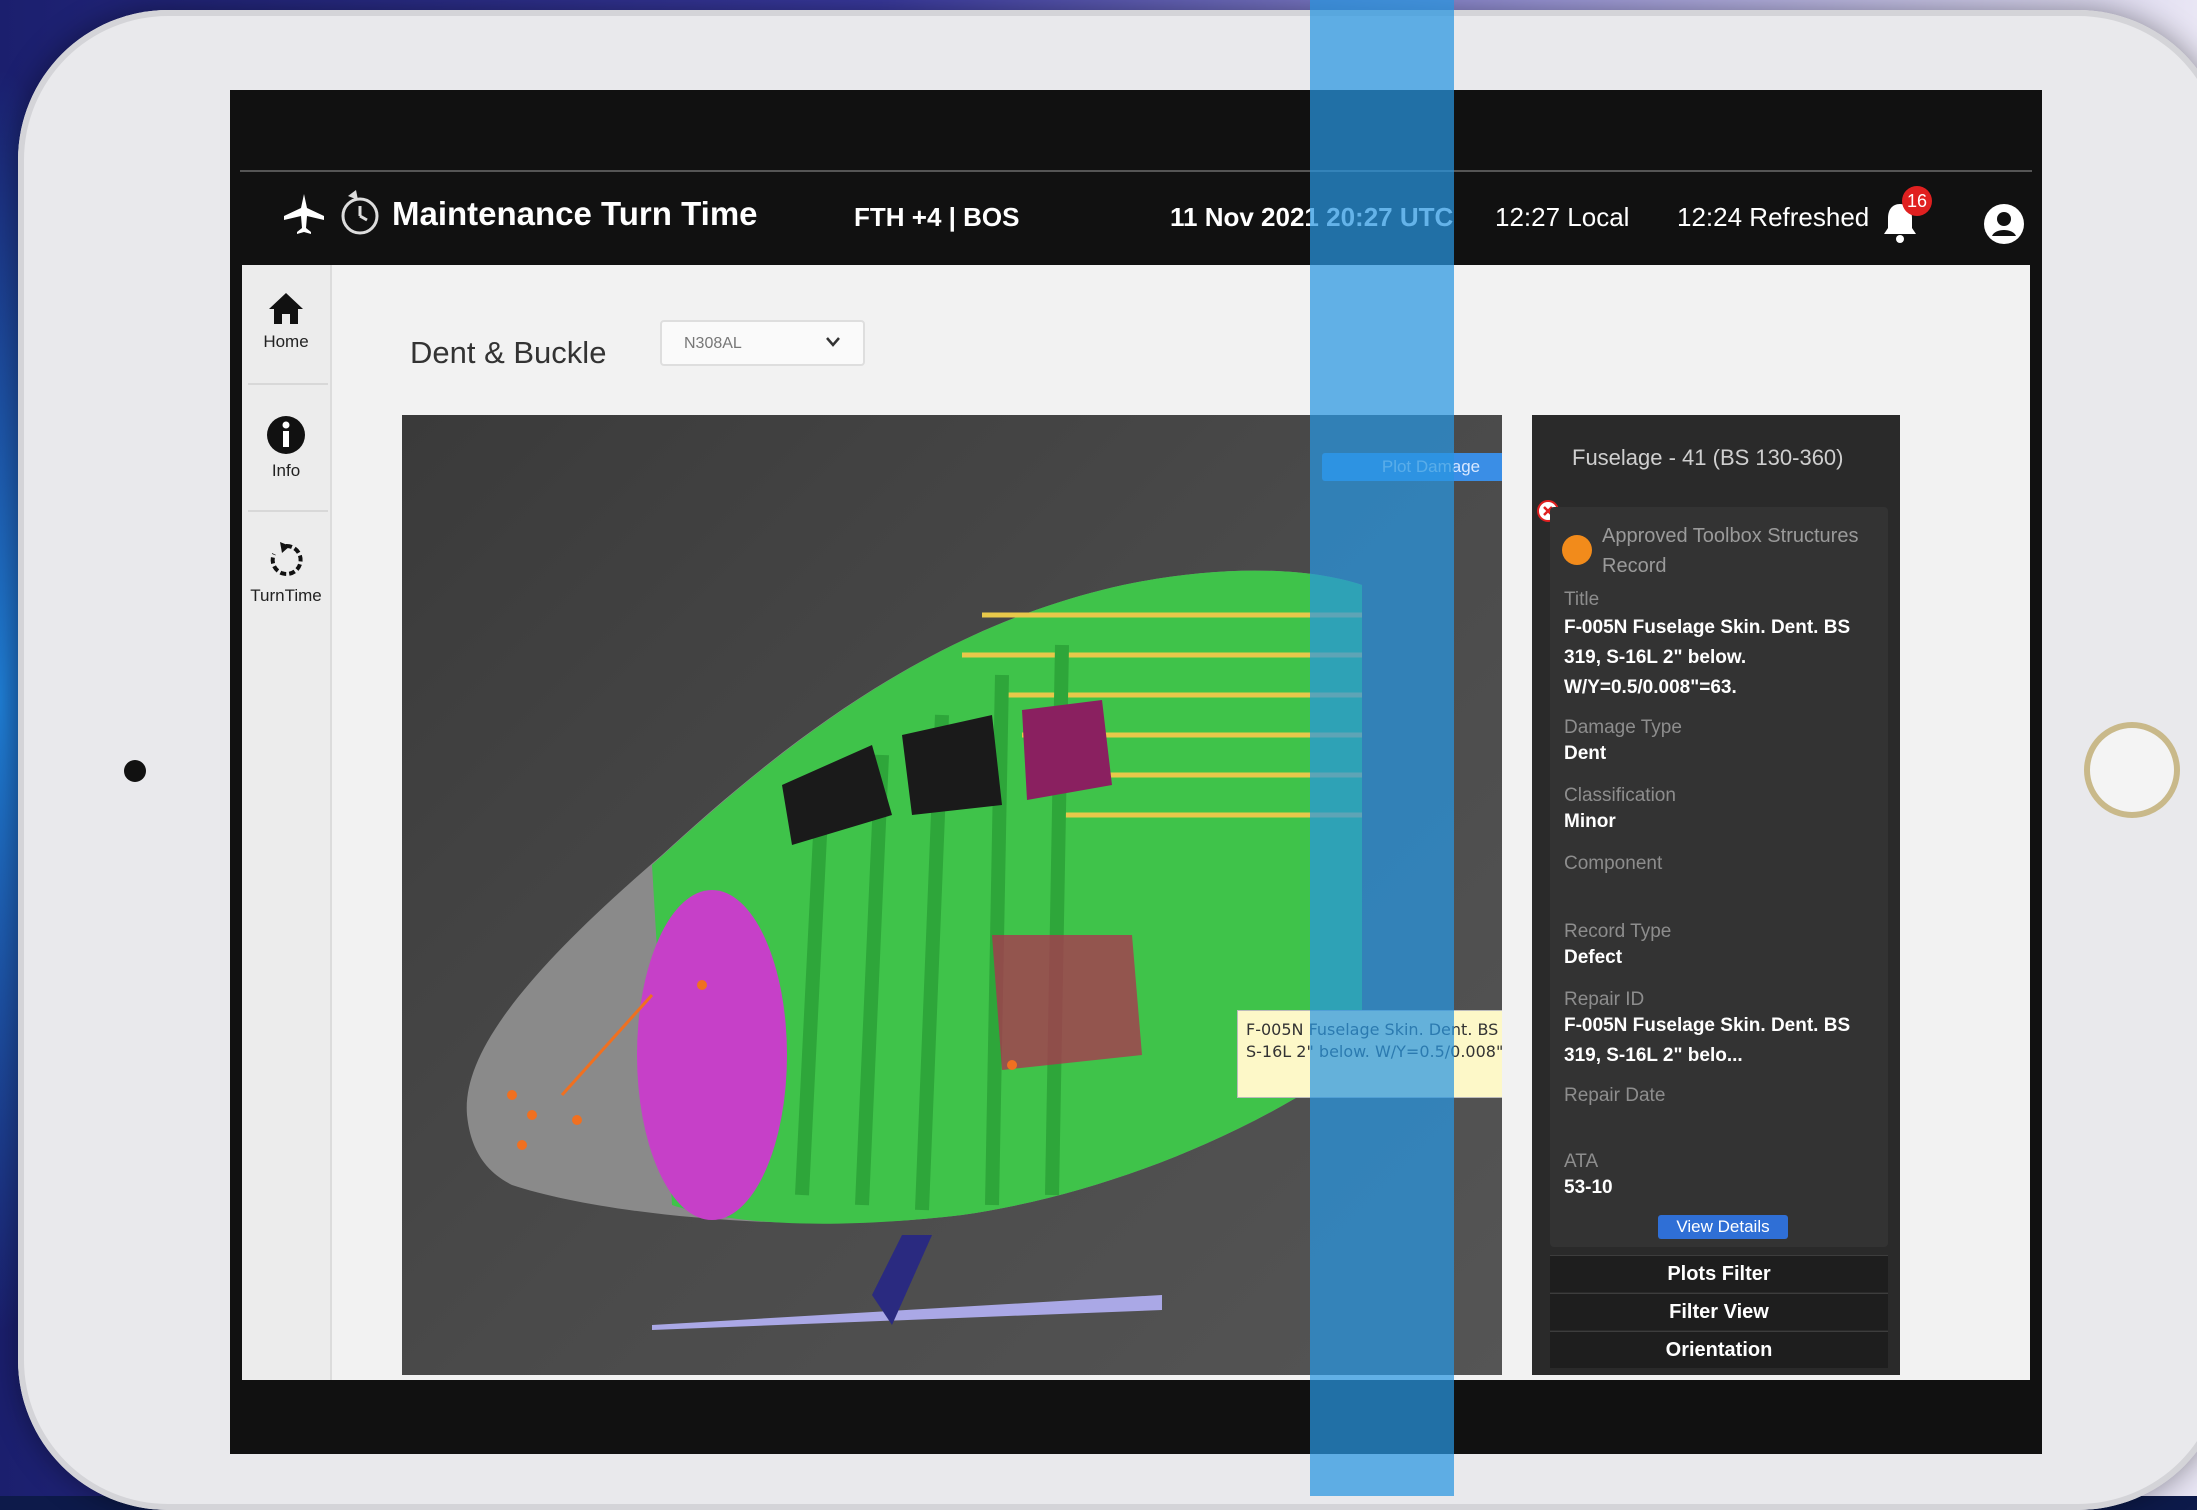 The height and width of the screenshot is (1510, 2197). I want to click on home-icon, so click(286, 308).